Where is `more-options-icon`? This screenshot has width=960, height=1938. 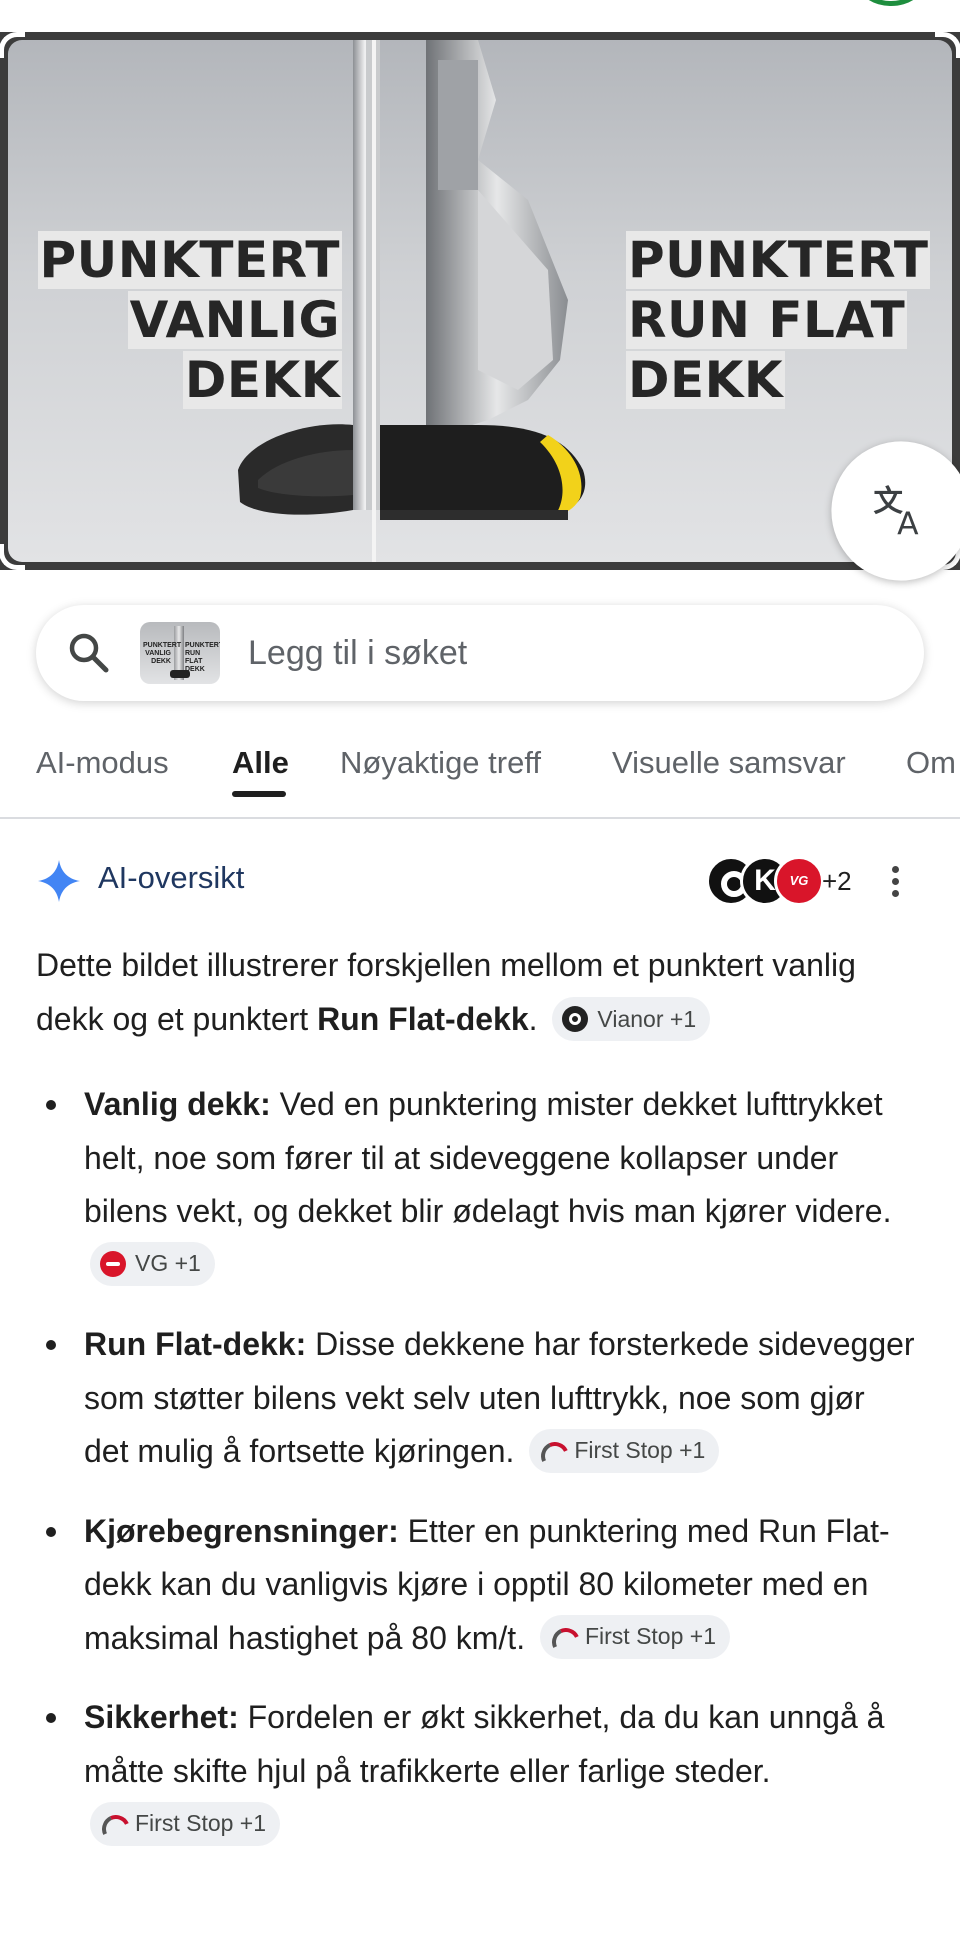
more-options-icon is located at coordinates (896, 882).